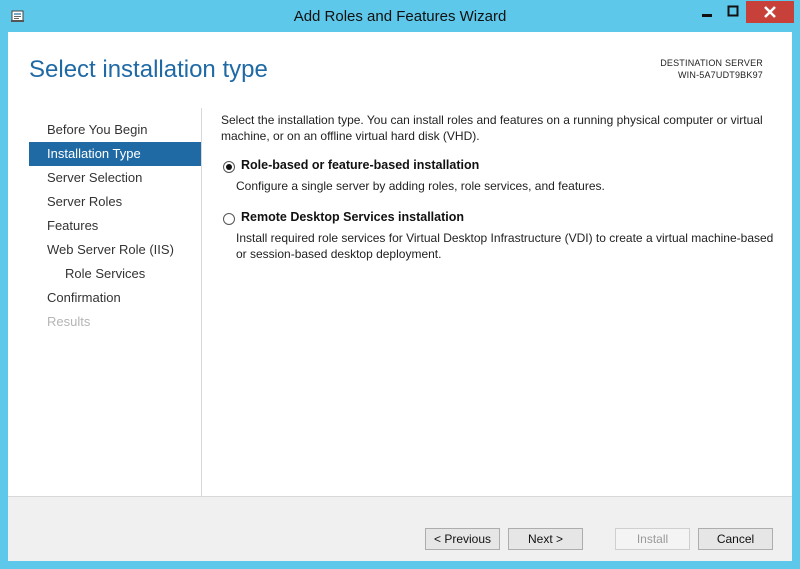 The height and width of the screenshot is (569, 800). What do you see at coordinates (85, 201) in the screenshot?
I see `nav-item-label: Server Roles` at bounding box center [85, 201].